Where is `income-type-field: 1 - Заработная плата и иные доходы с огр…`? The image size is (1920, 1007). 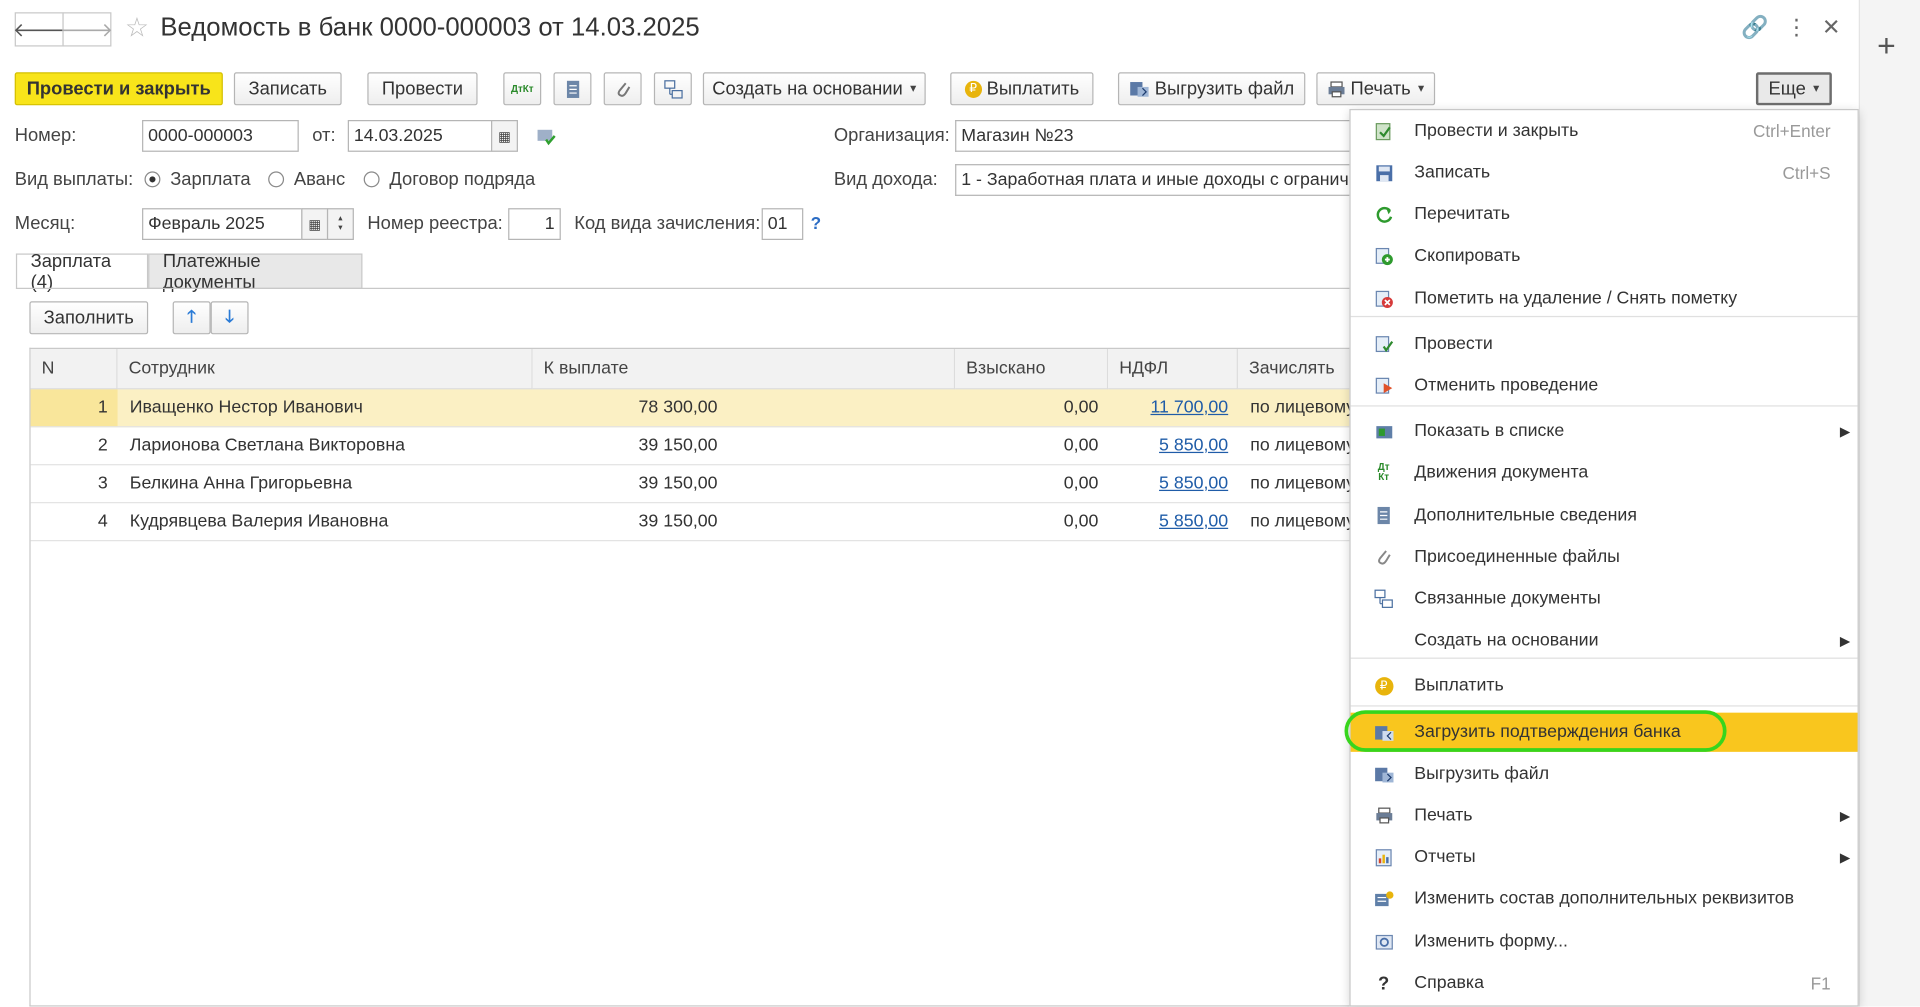
income-type-field: 1 - Заработная плата и иные доходы с огр… is located at coordinates (1153, 180).